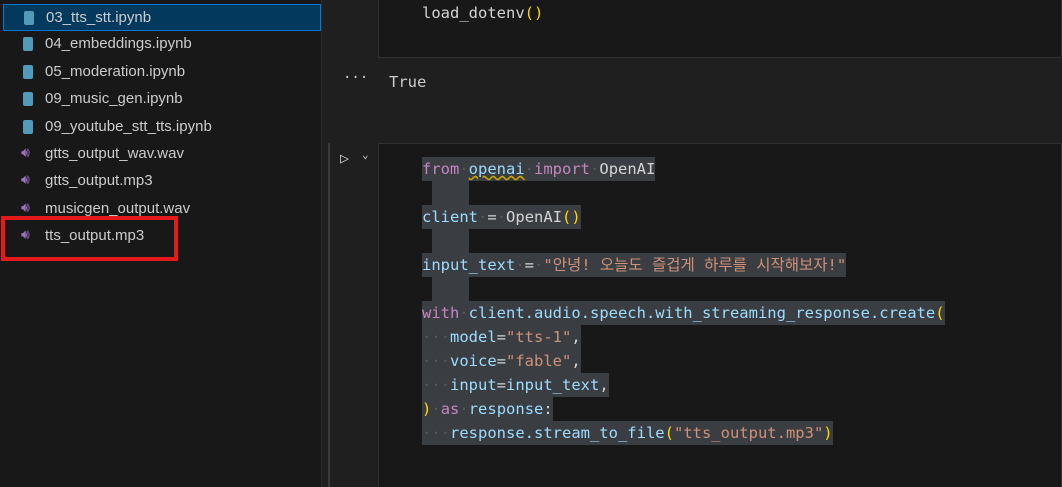 This screenshot has height=487, width=1062. I want to click on code-token: (), so click(571, 217).